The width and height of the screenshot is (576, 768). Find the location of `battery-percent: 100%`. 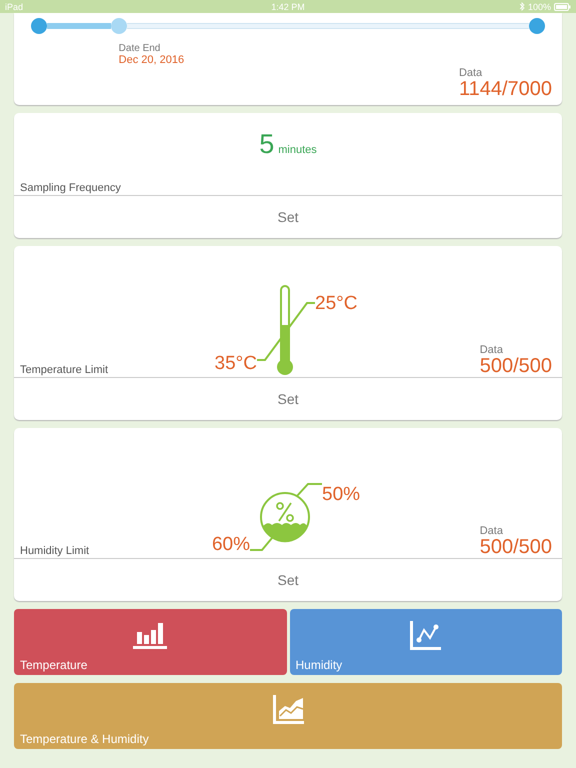

battery-percent: 100% is located at coordinates (539, 7).